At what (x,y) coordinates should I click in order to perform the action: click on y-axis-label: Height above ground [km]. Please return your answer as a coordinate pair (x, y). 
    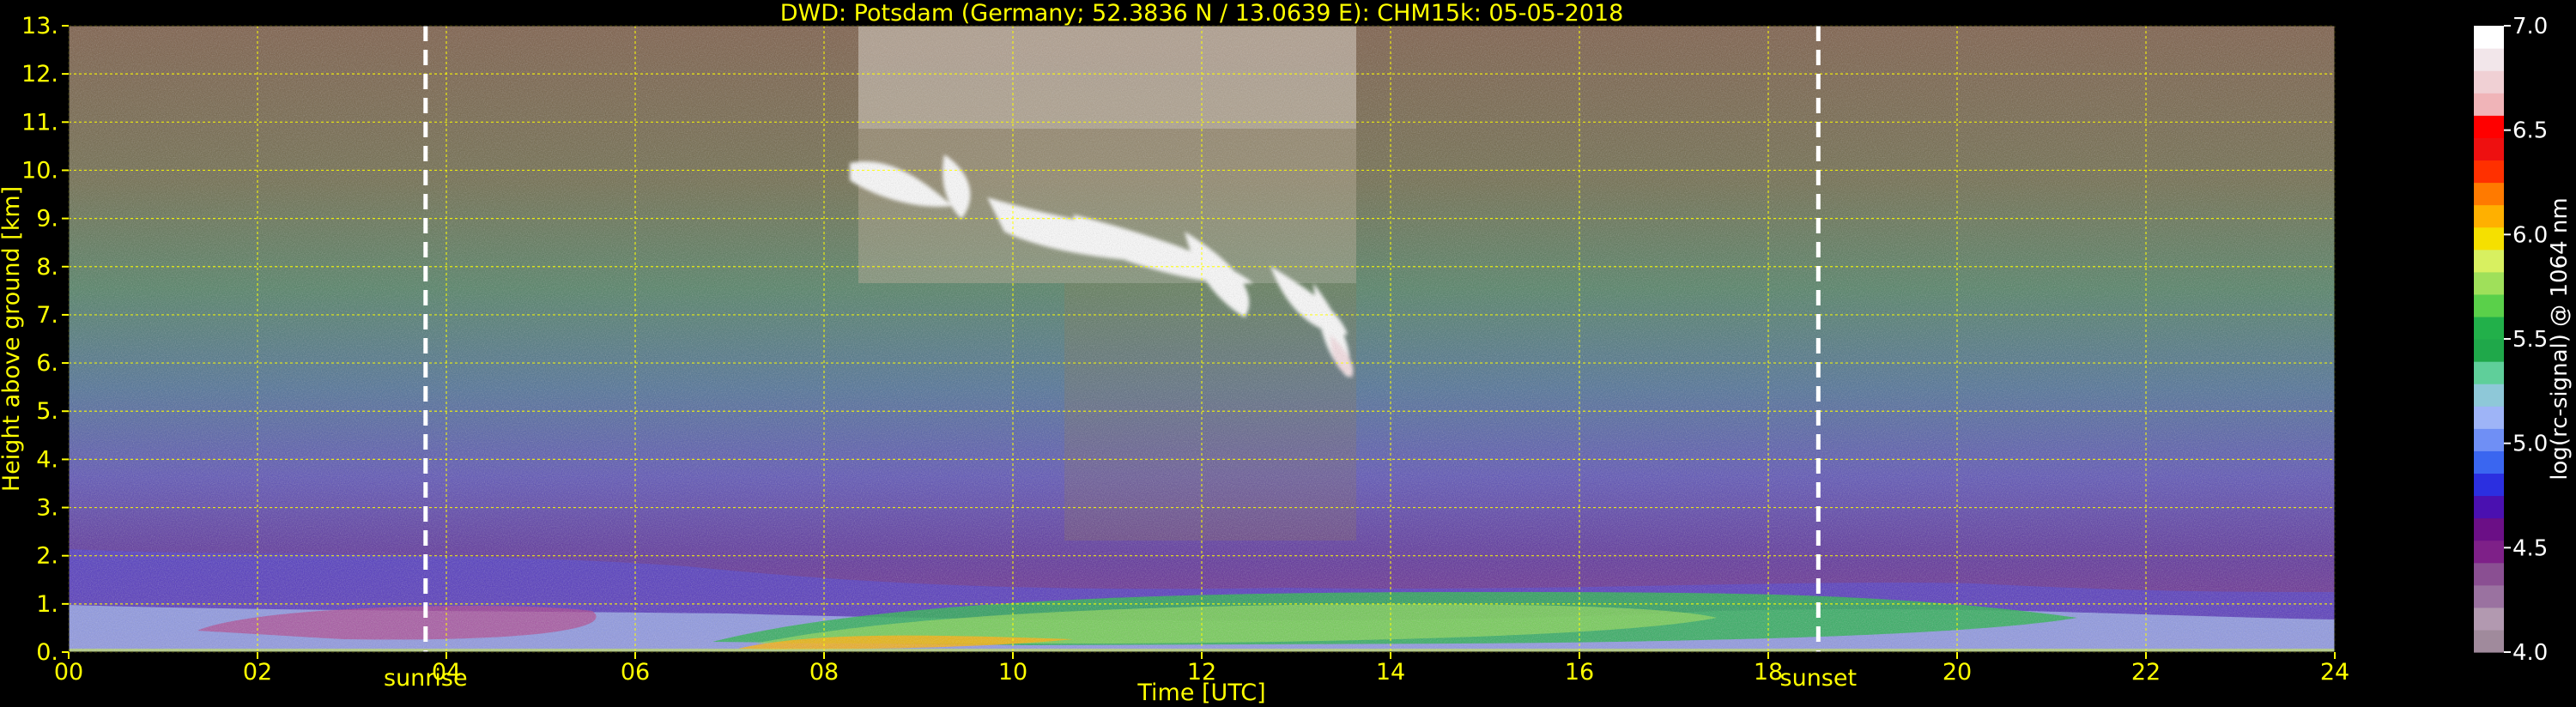
    Looking at the image, I should click on (12, 339).